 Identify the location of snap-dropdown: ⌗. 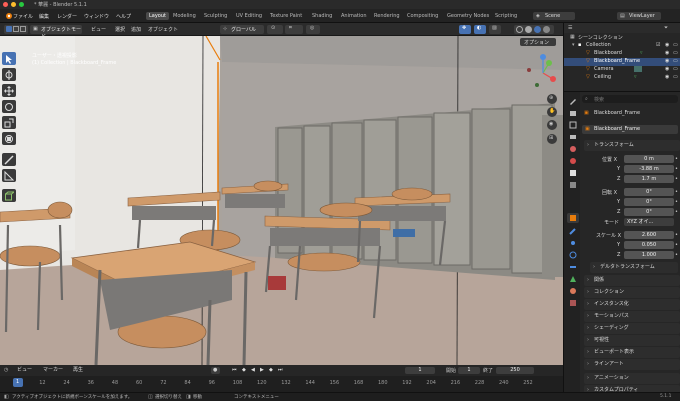
(294, 29).